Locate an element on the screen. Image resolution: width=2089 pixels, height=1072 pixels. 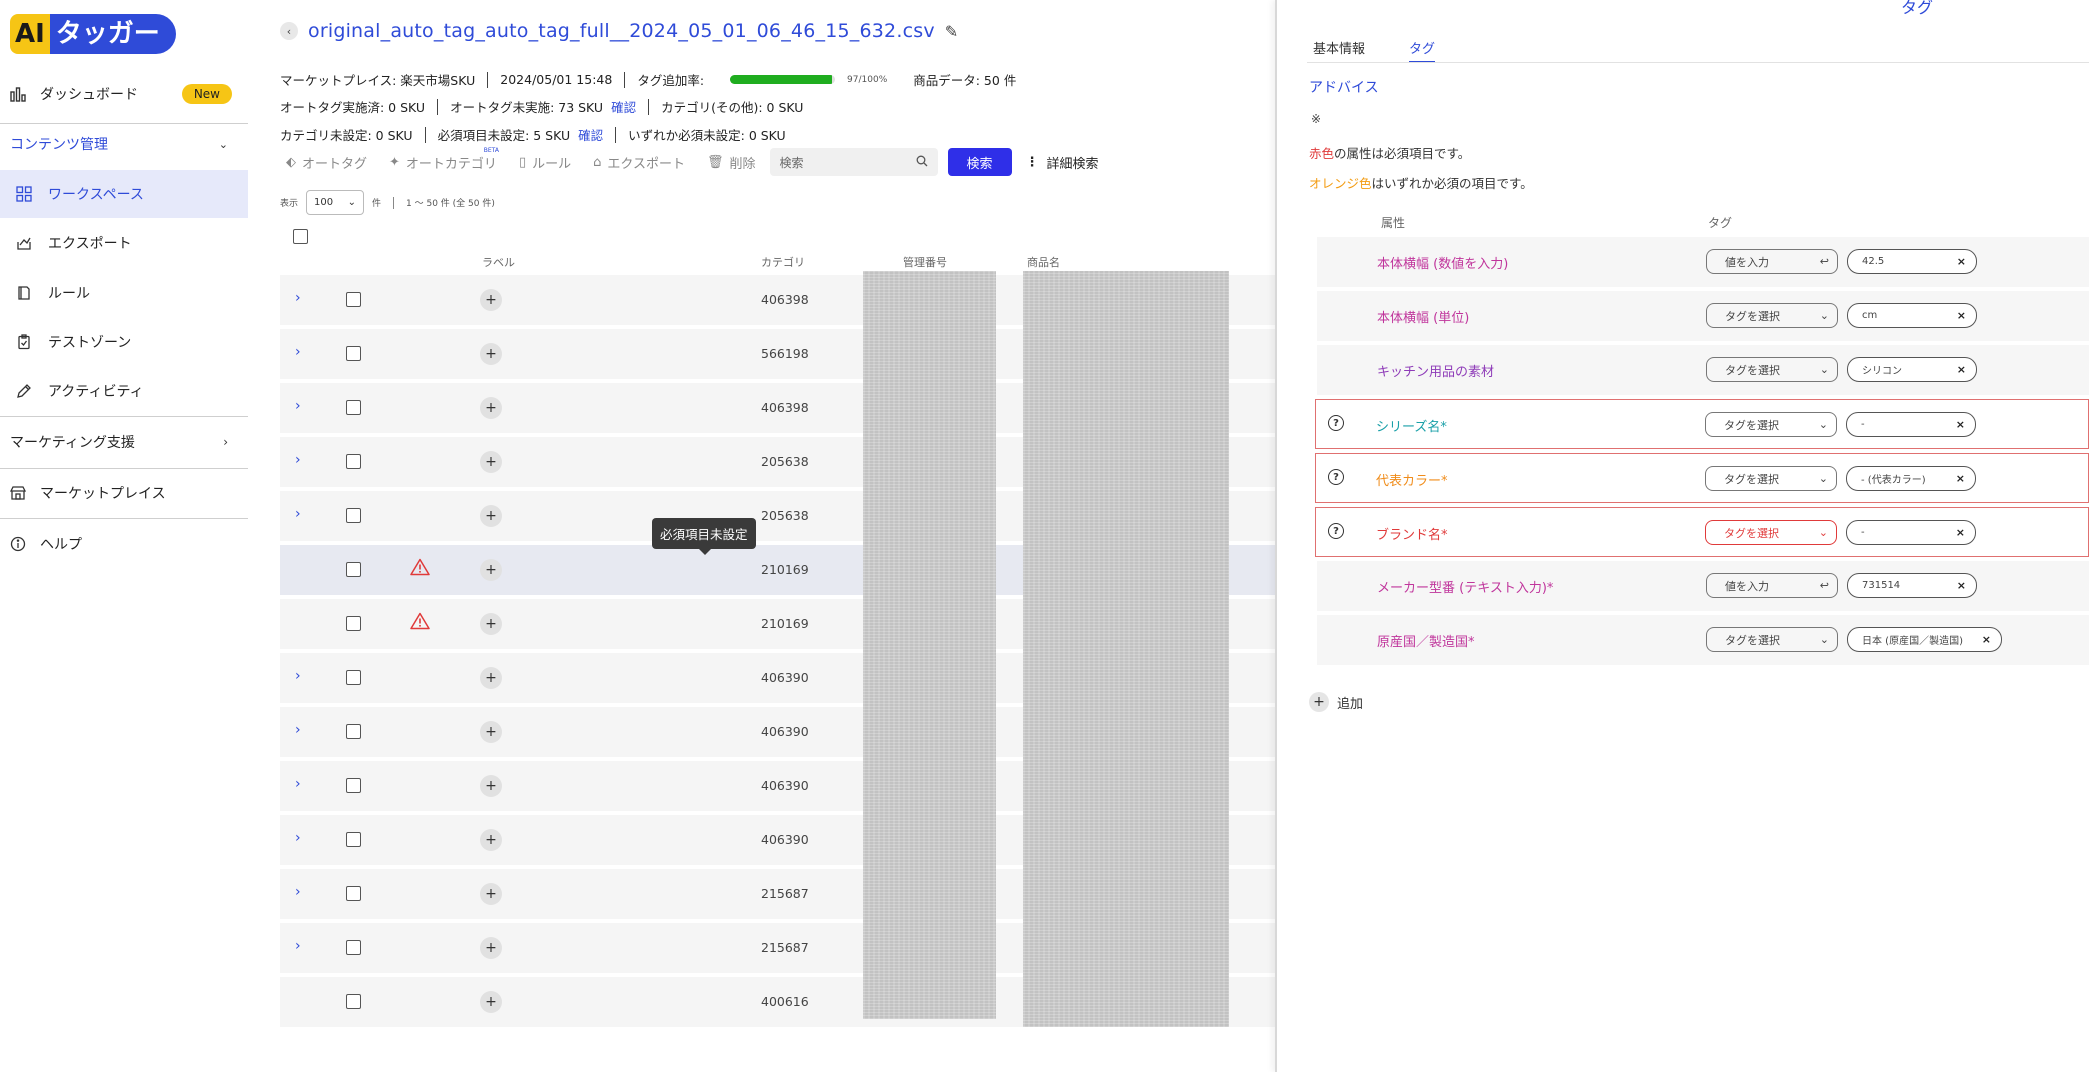
search-icon is located at coordinates (922, 162).